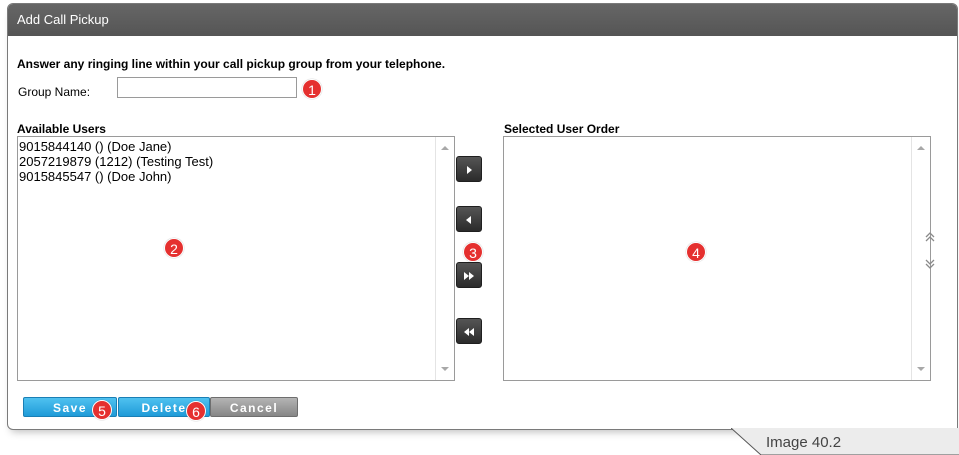  I want to click on callout-badge-3: 3, so click(473, 252).